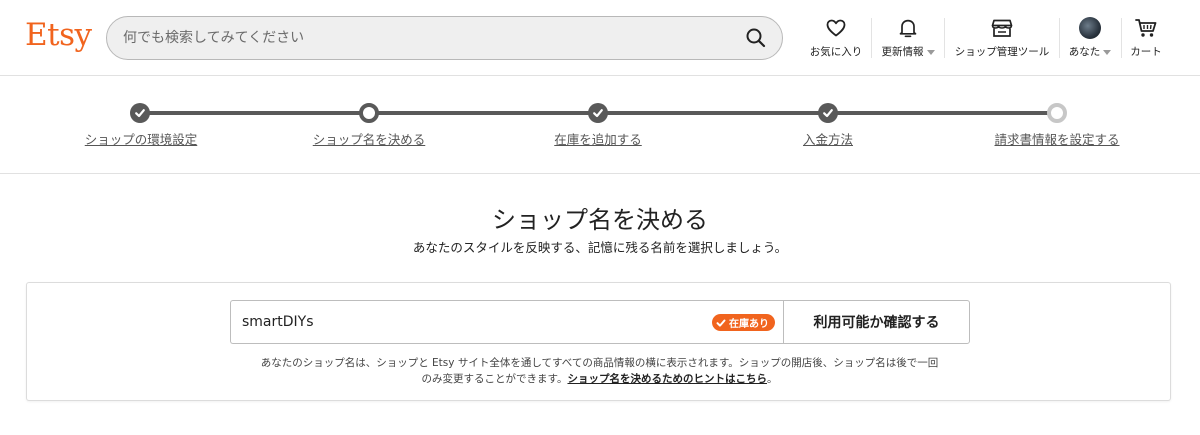  Describe the element at coordinates (369, 138) in the screenshot. I see `step-link-shop-name: ショップ名を決める` at that location.